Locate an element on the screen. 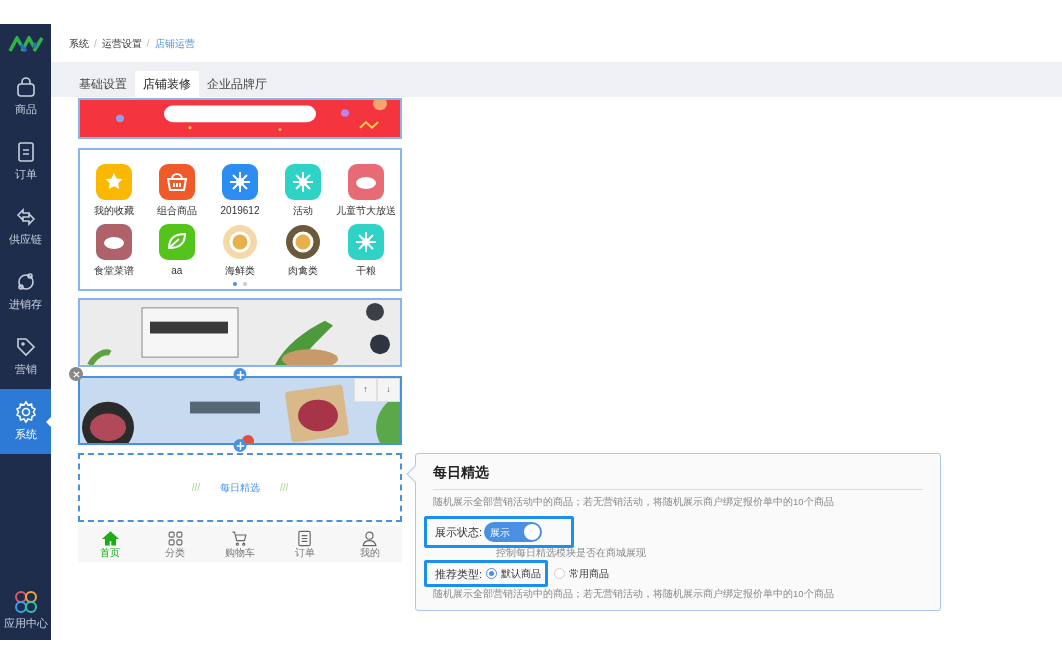 This screenshot has width=1062, height=662. sidebar-item: 商品 is located at coordinates (25, 96).